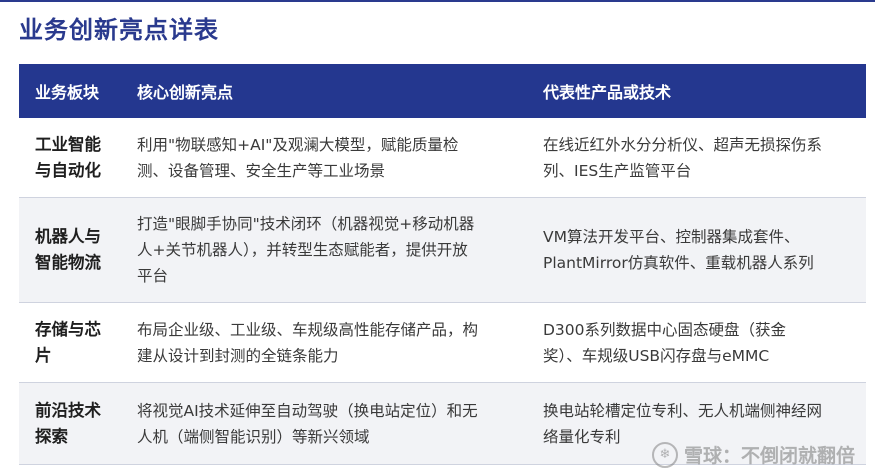  I want to click on cell-line: 存储与芯, so click(68, 329).